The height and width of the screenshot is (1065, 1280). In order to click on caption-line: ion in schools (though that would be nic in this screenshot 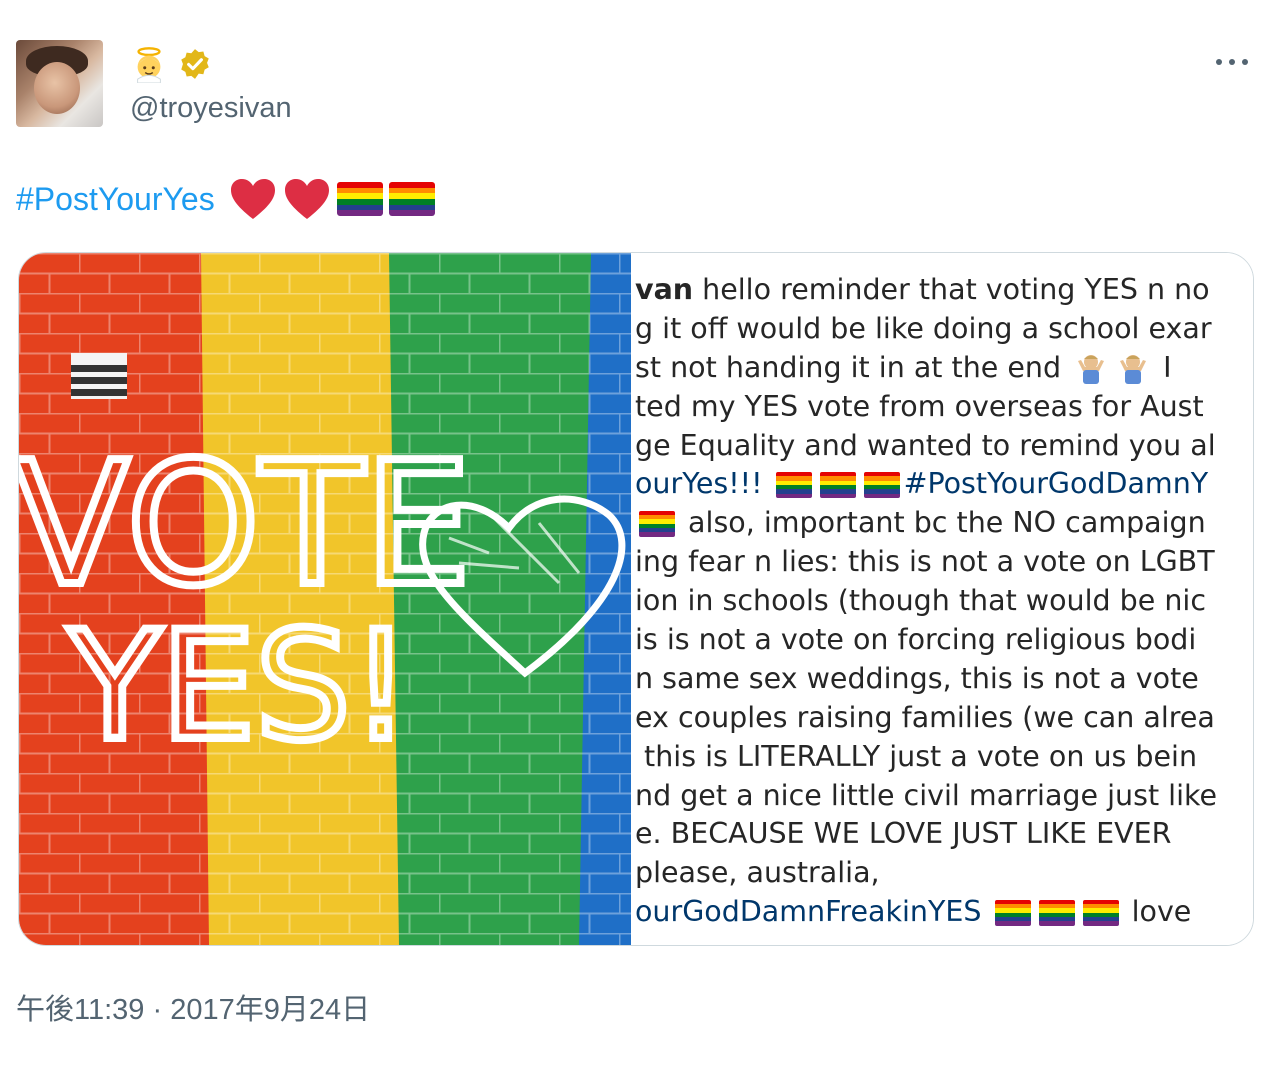, I will do `click(944, 601)`.